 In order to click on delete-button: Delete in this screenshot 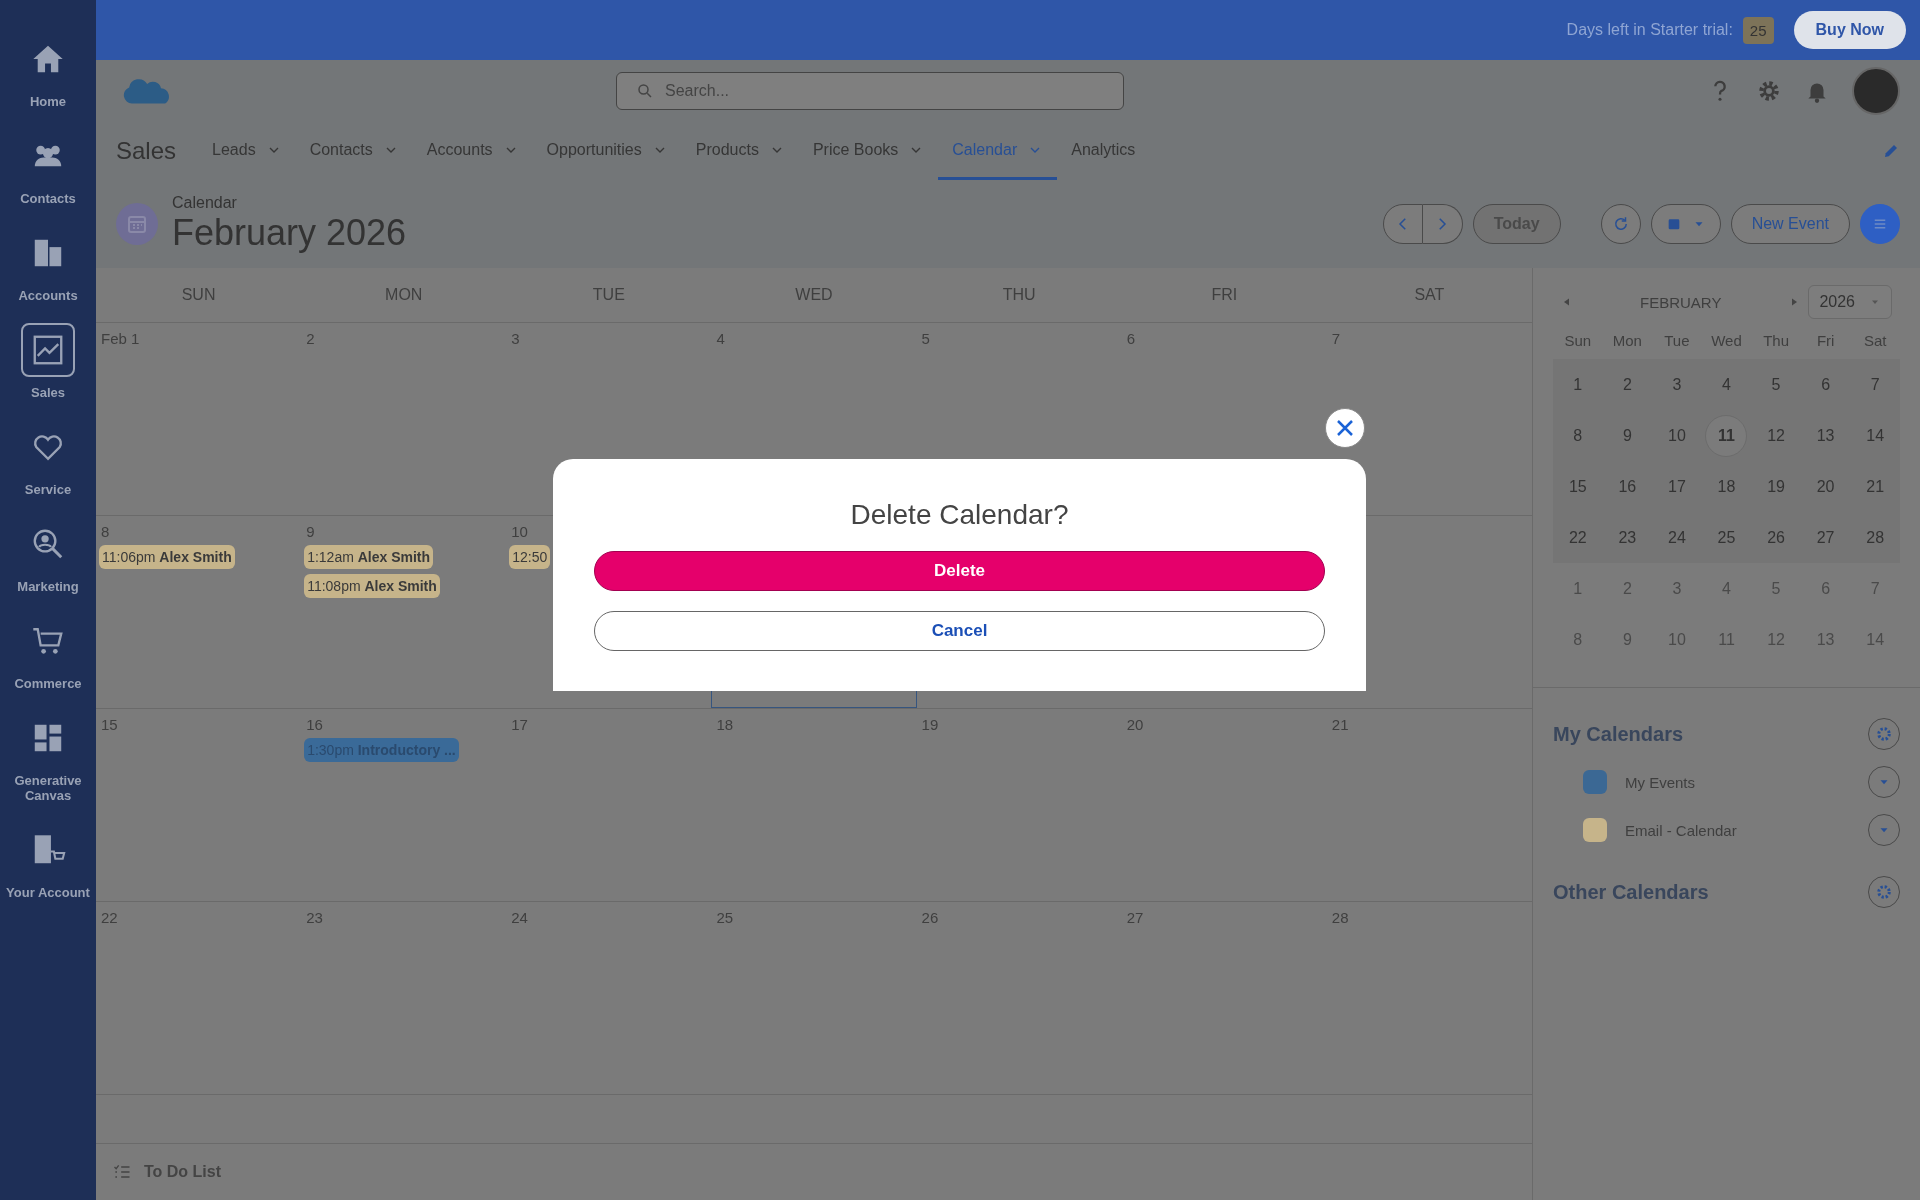, I will do `click(959, 571)`.